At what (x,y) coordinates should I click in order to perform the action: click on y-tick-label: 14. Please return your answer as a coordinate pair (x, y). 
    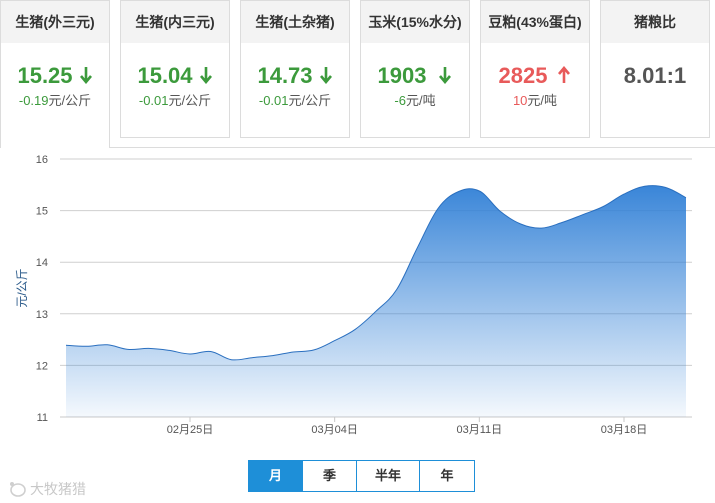
    Looking at the image, I should click on (42, 263).